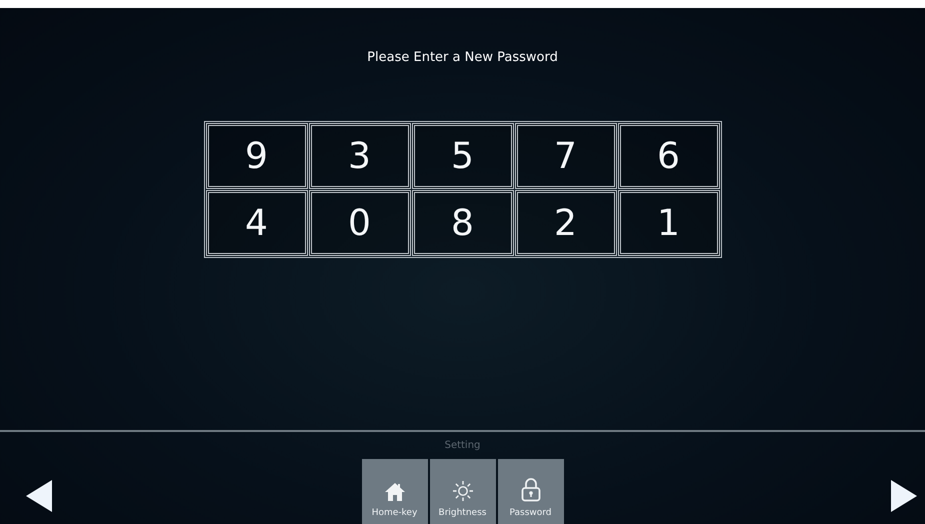  What do you see at coordinates (359, 223) in the screenshot?
I see `digit-key: 0` at bounding box center [359, 223].